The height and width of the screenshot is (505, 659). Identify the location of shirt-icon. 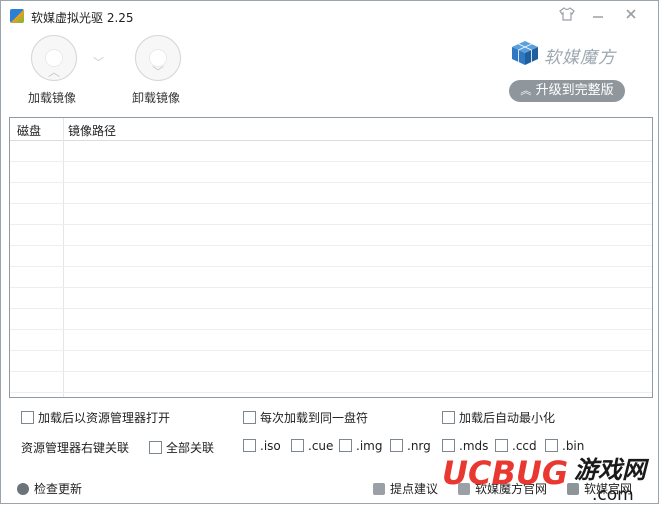
(567, 17).